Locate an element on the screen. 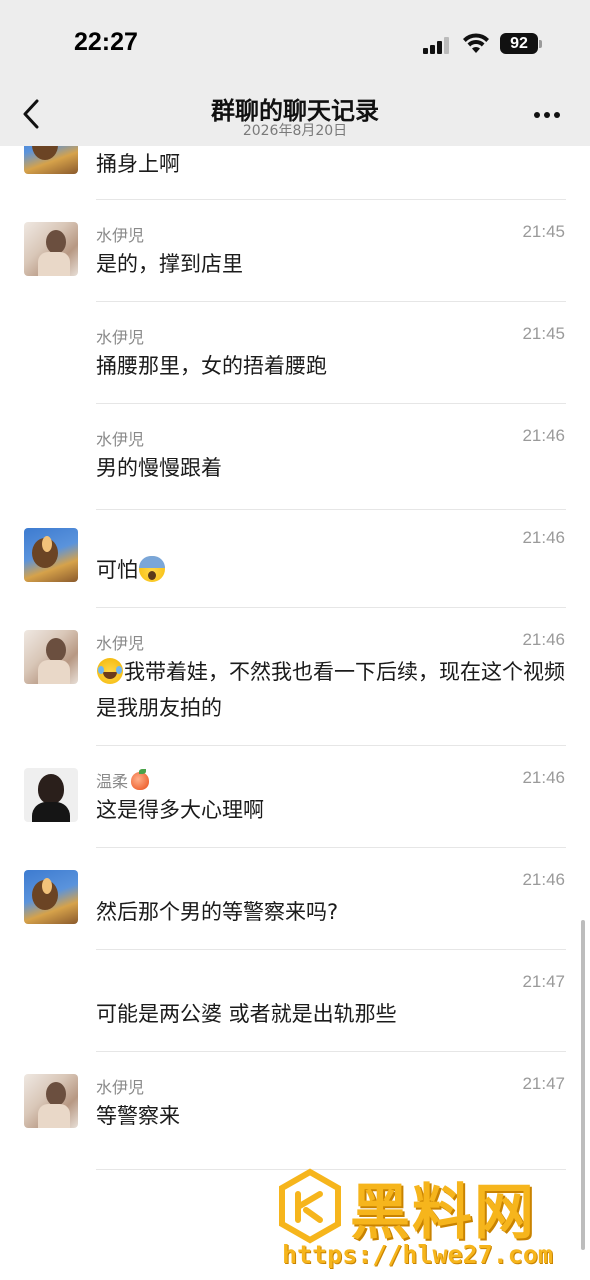  tears-of-joy-emoji-icon is located at coordinates (110, 671).